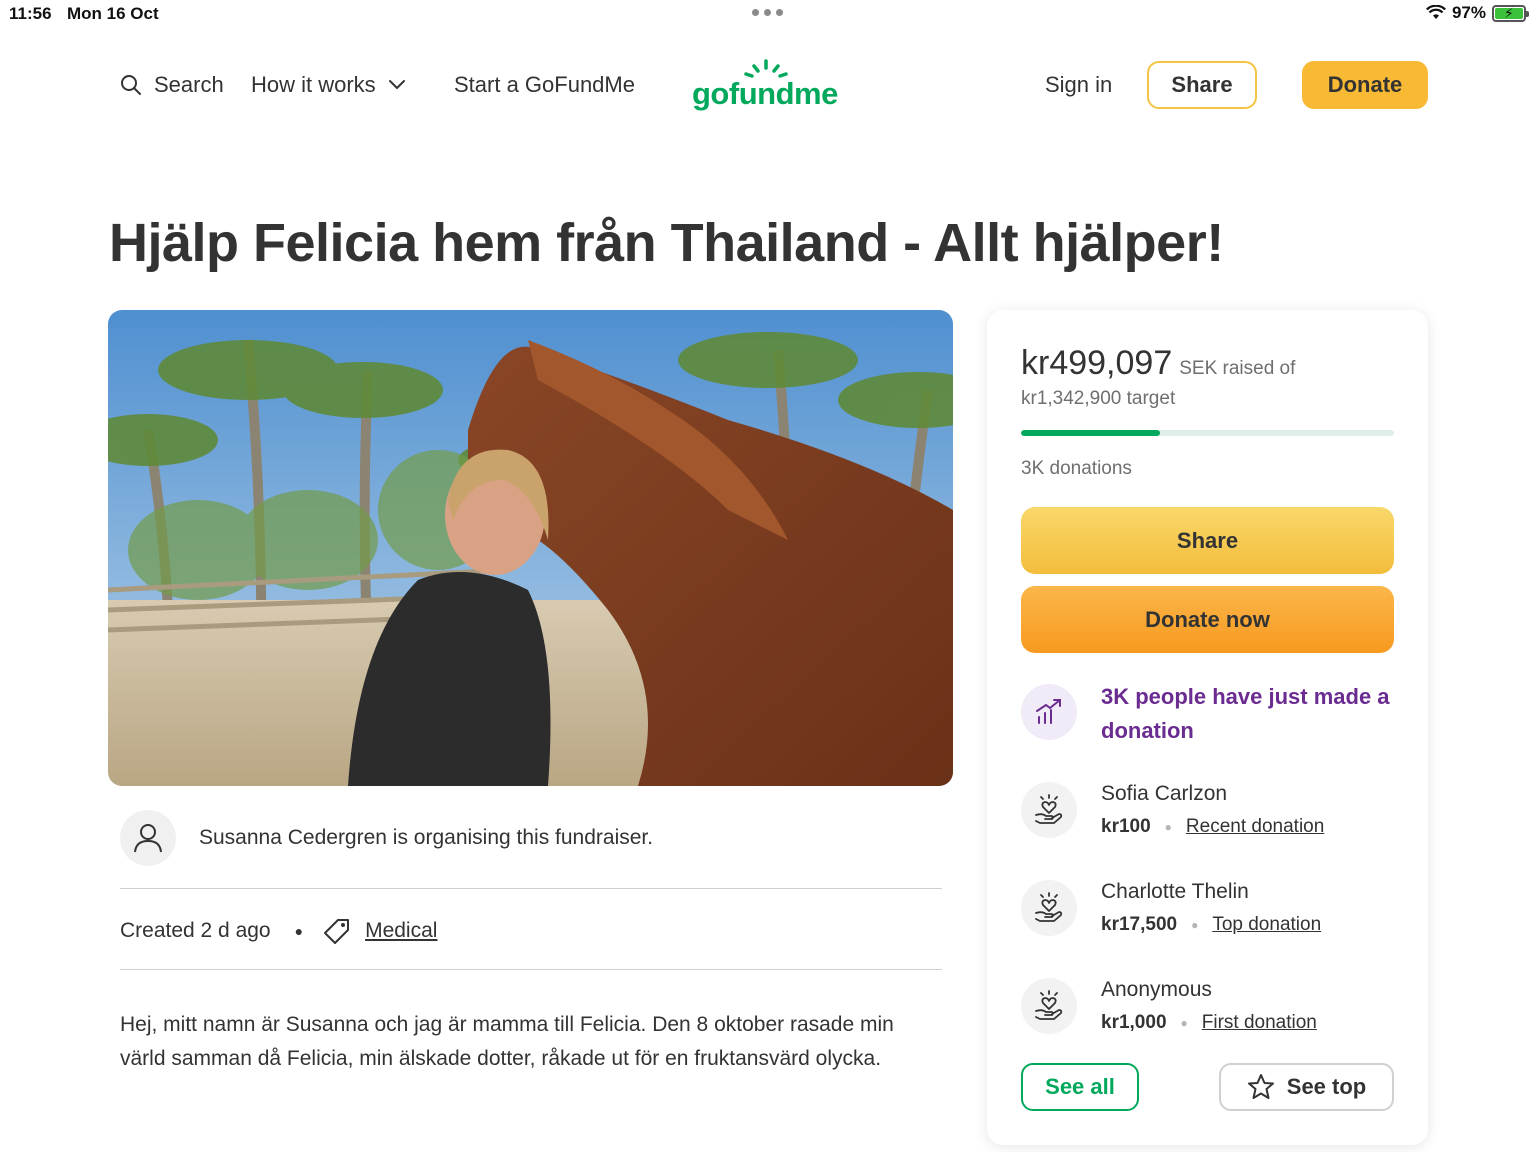 Image resolution: width=1536 pixels, height=1152 pixels. I want to click on category-link: Medical, so click(401, 931).